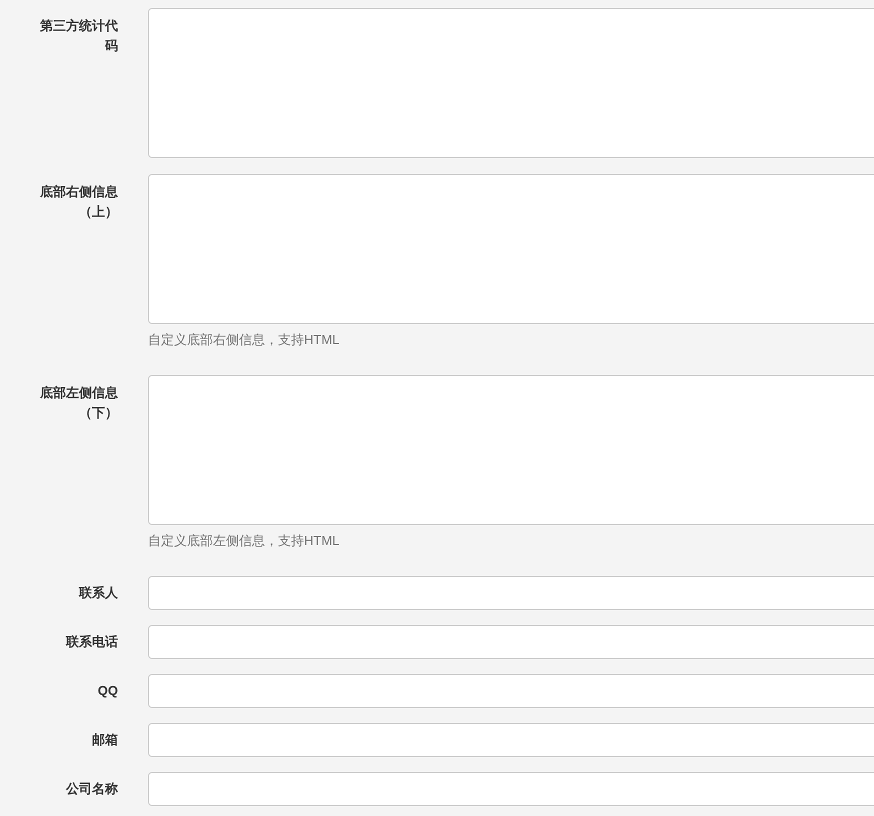 This screenshot has width=874, height=816. I want to click on field-label: 底部右侧信息（上）, so click(78, 202).